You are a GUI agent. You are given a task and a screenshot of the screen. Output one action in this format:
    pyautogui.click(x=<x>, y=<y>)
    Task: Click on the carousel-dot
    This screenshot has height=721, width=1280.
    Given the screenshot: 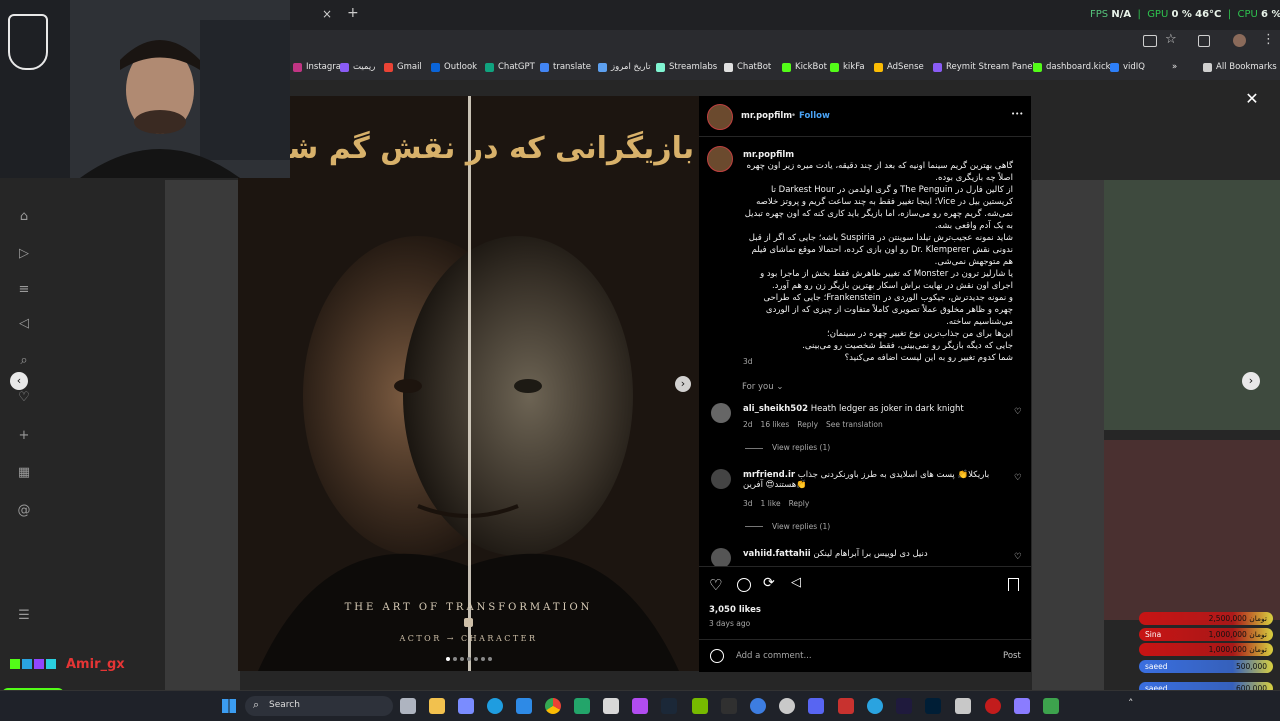 What is the action you would take?
    pyautogui.click(x=476, y=659)
    